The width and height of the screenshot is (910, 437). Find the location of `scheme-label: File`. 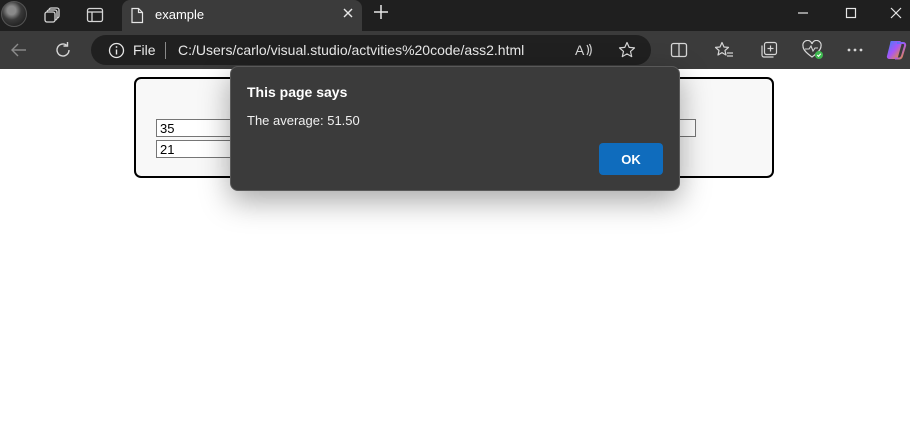

scheme-label: File is located at coordinates (144, 50).